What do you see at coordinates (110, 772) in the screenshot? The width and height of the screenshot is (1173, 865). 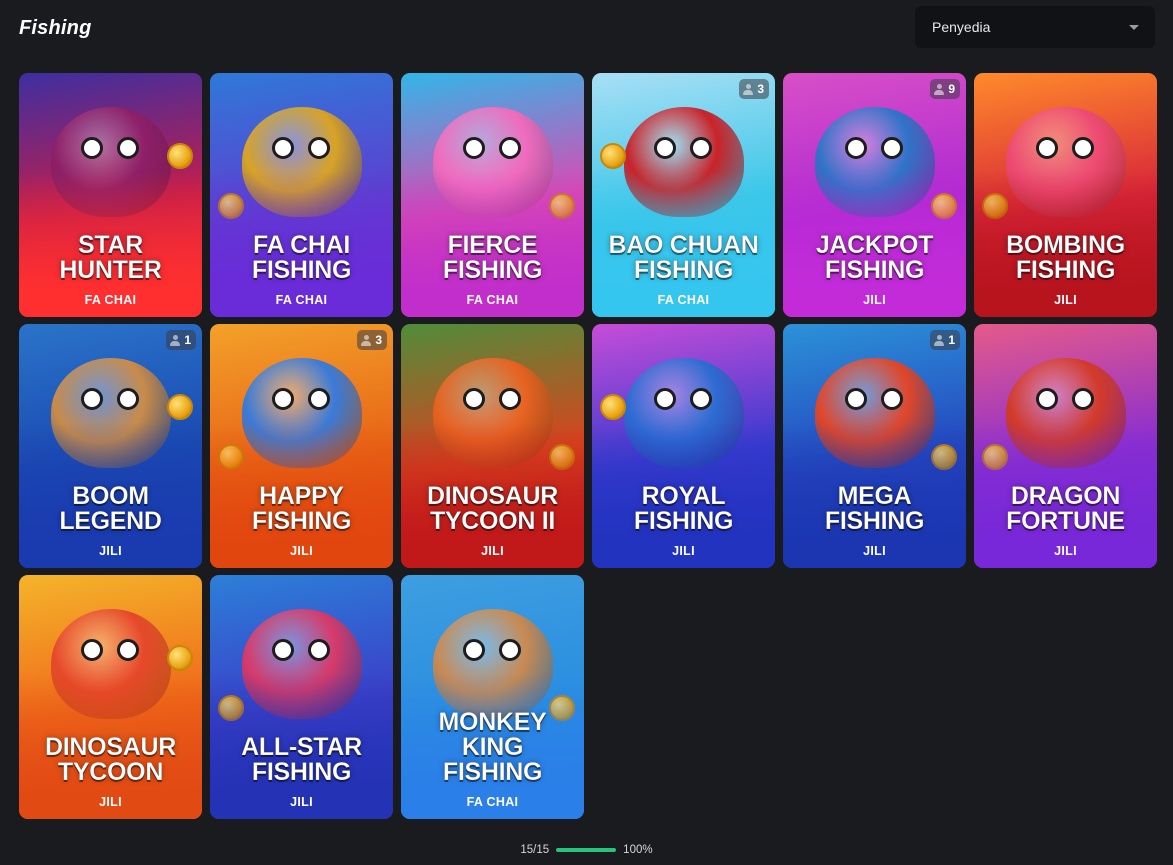 I see `game-title-line: TYCOON` at bounding box center [110, 772].